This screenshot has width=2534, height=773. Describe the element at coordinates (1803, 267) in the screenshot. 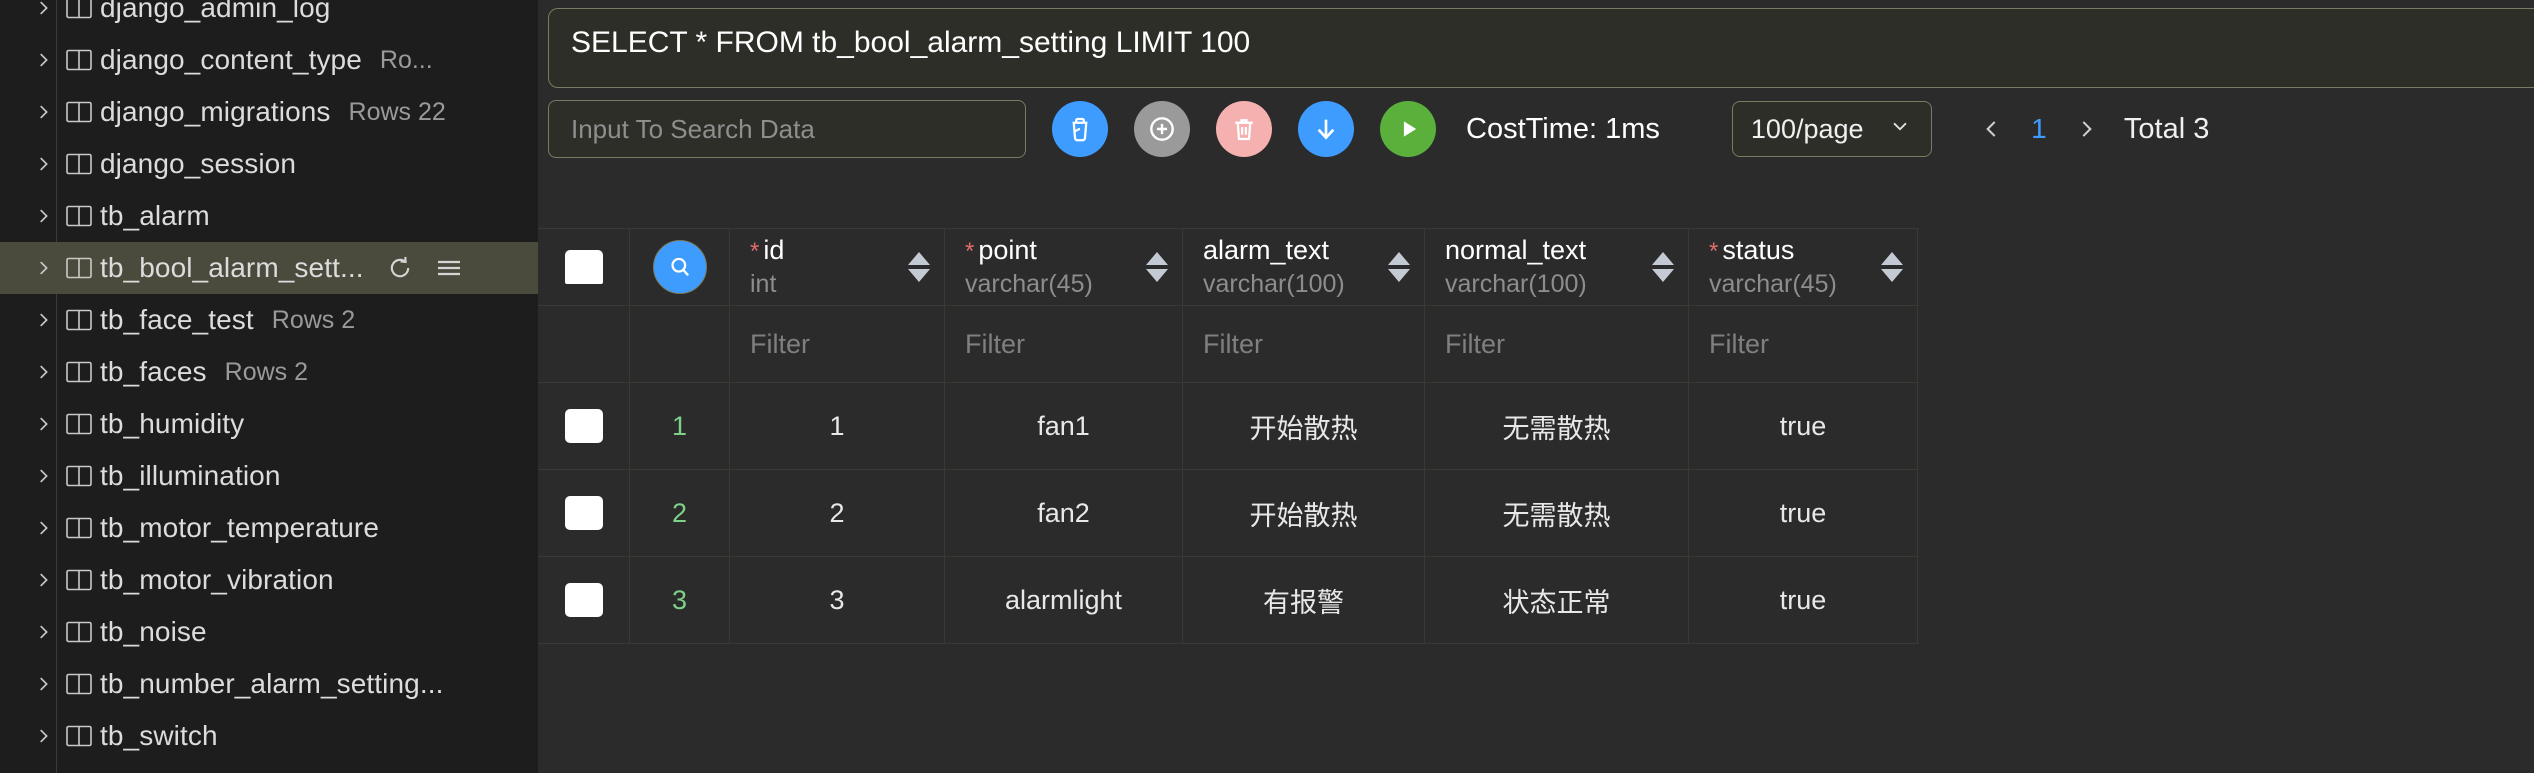

I see `column-header-status: * status varchar(45)` at that location.